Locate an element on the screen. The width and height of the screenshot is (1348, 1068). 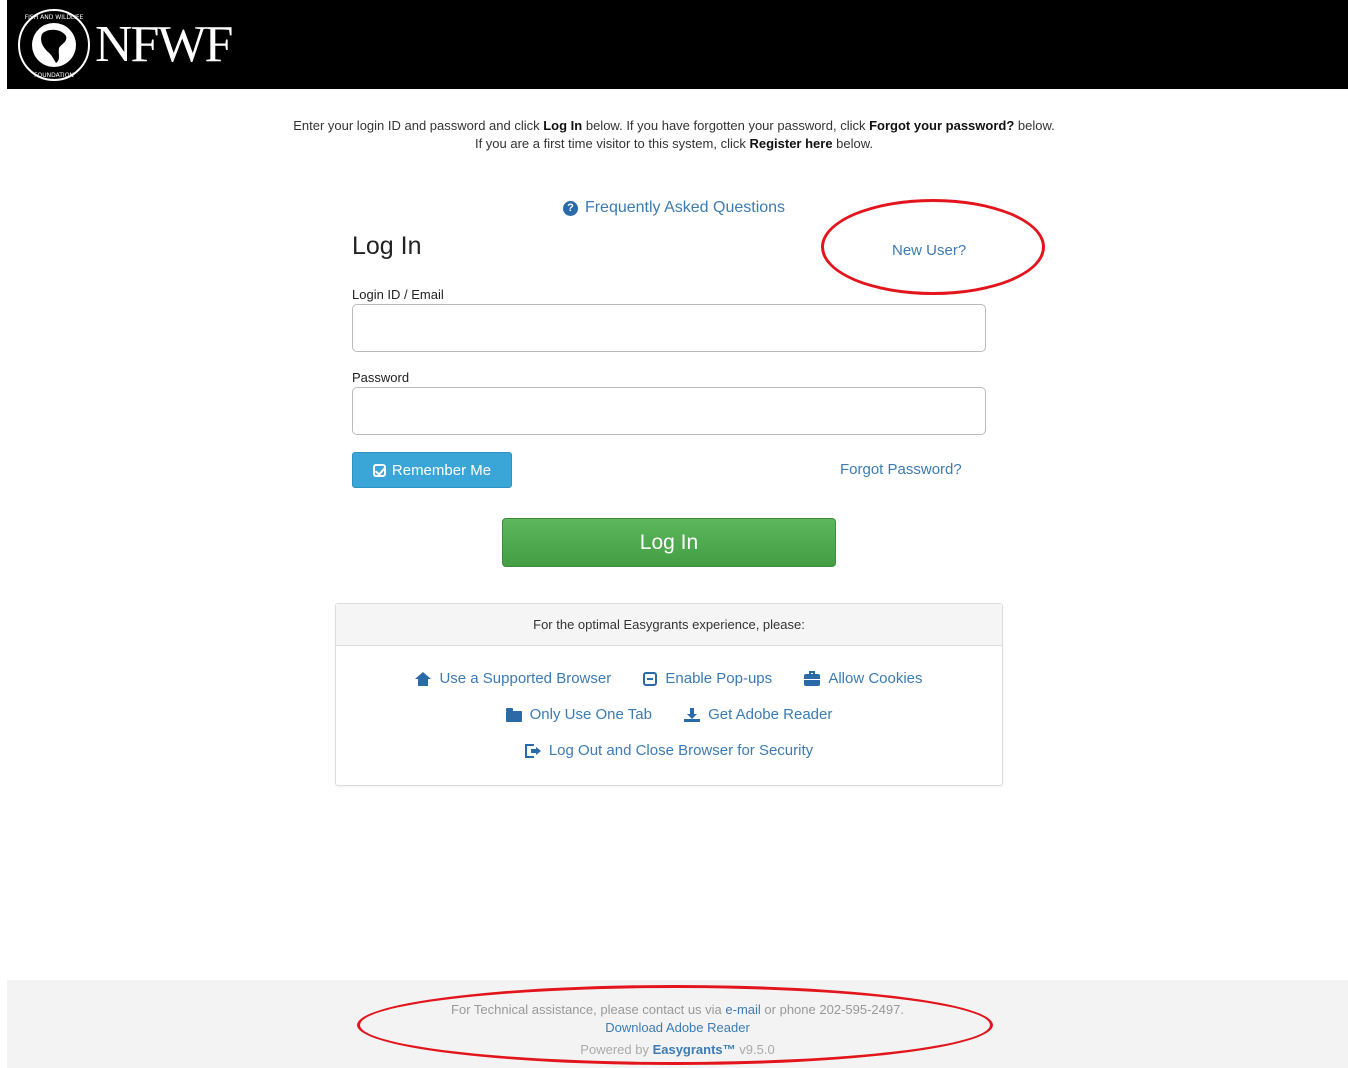
remember-me-toggle: Remember Me is located at coordinates (432, 470).